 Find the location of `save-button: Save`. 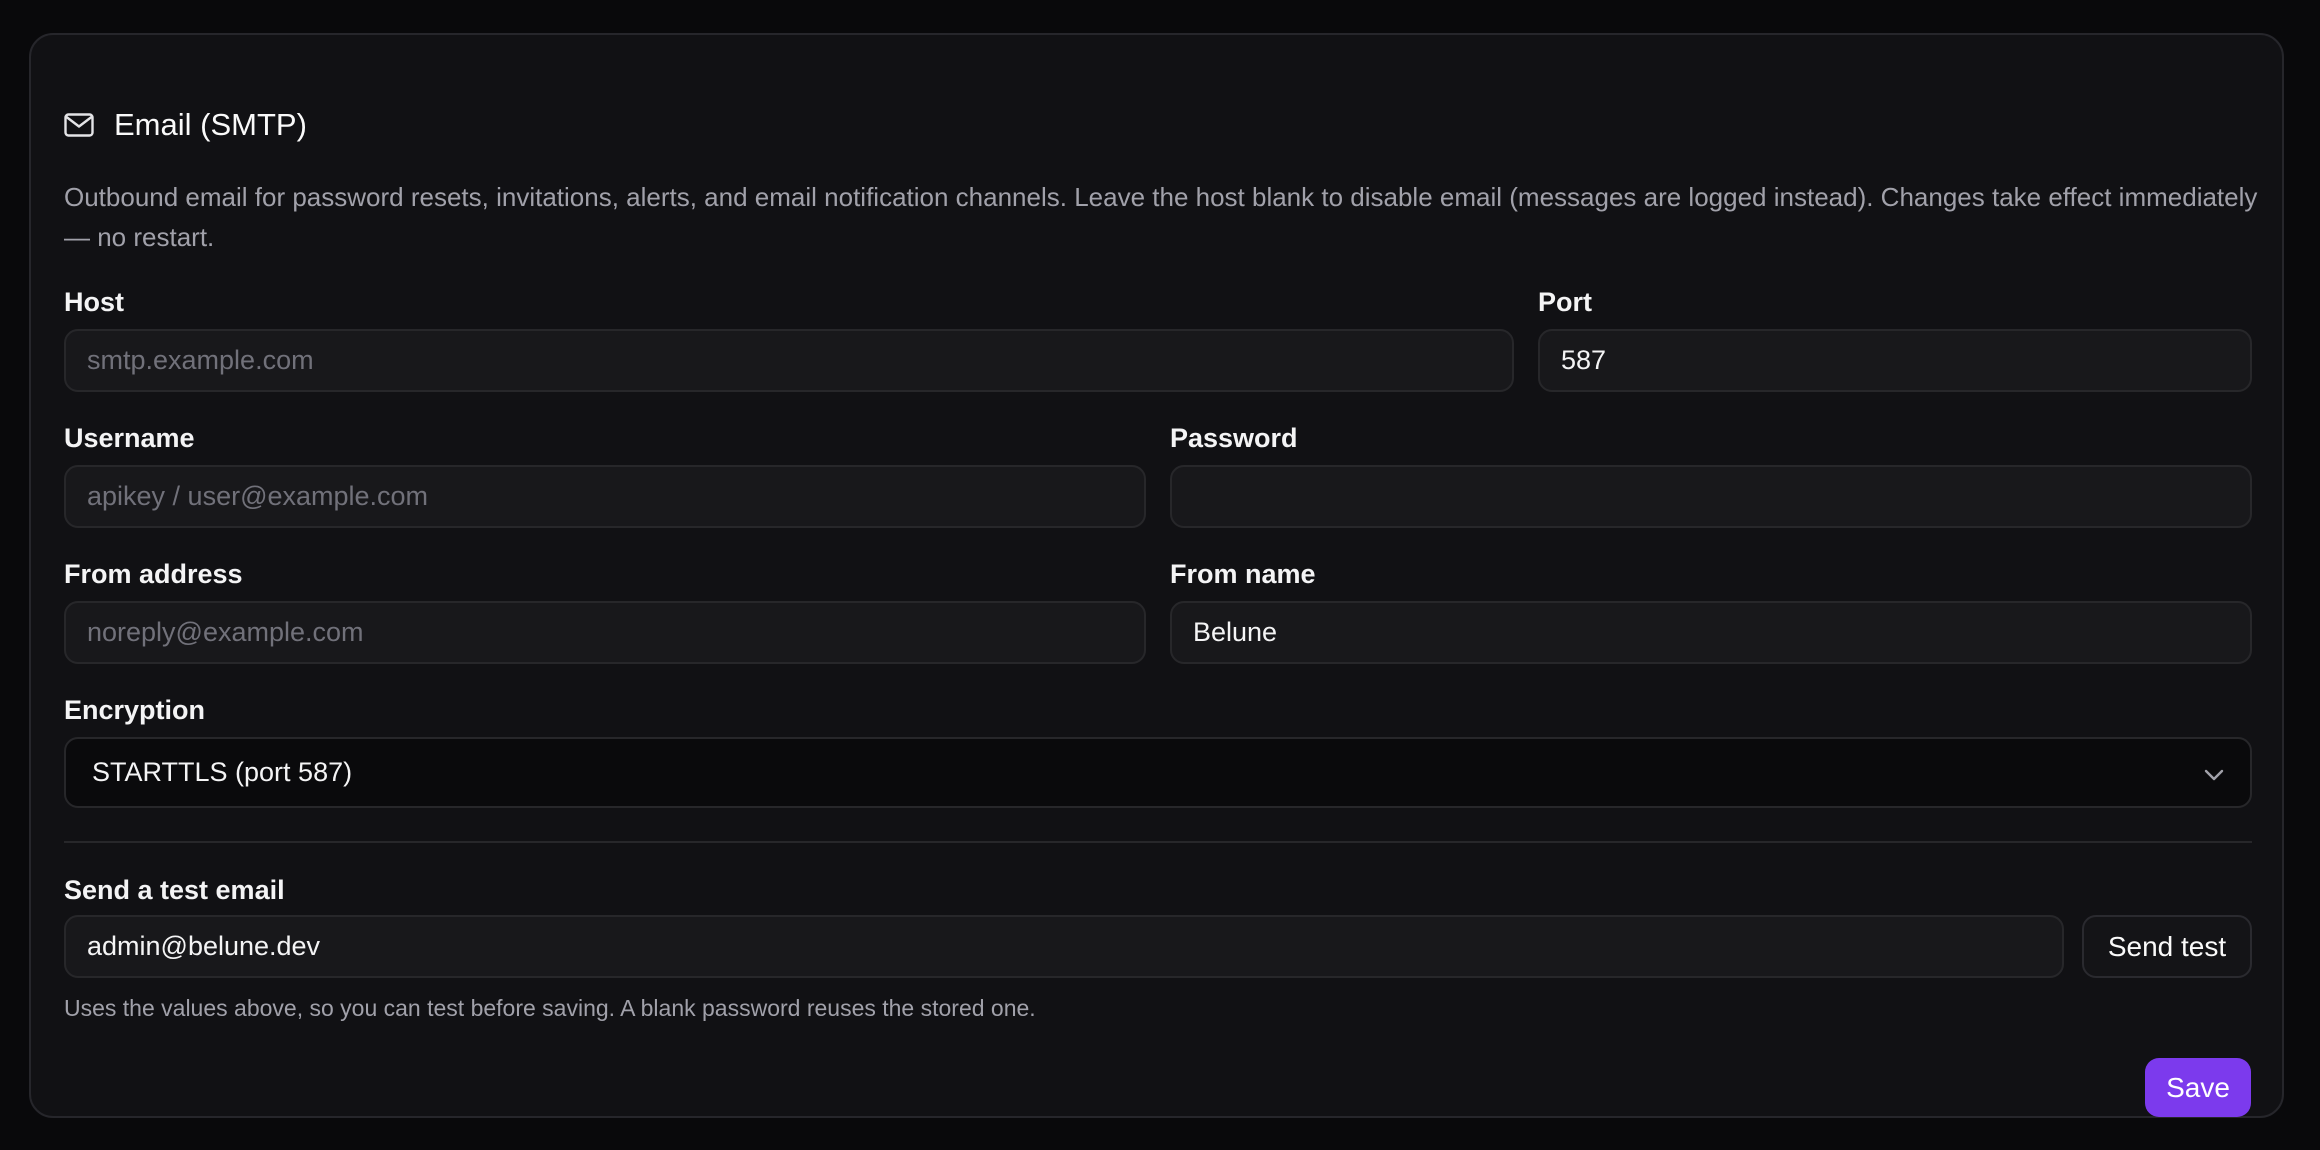

save-button: Save is located at coordinates (2198, 1087).